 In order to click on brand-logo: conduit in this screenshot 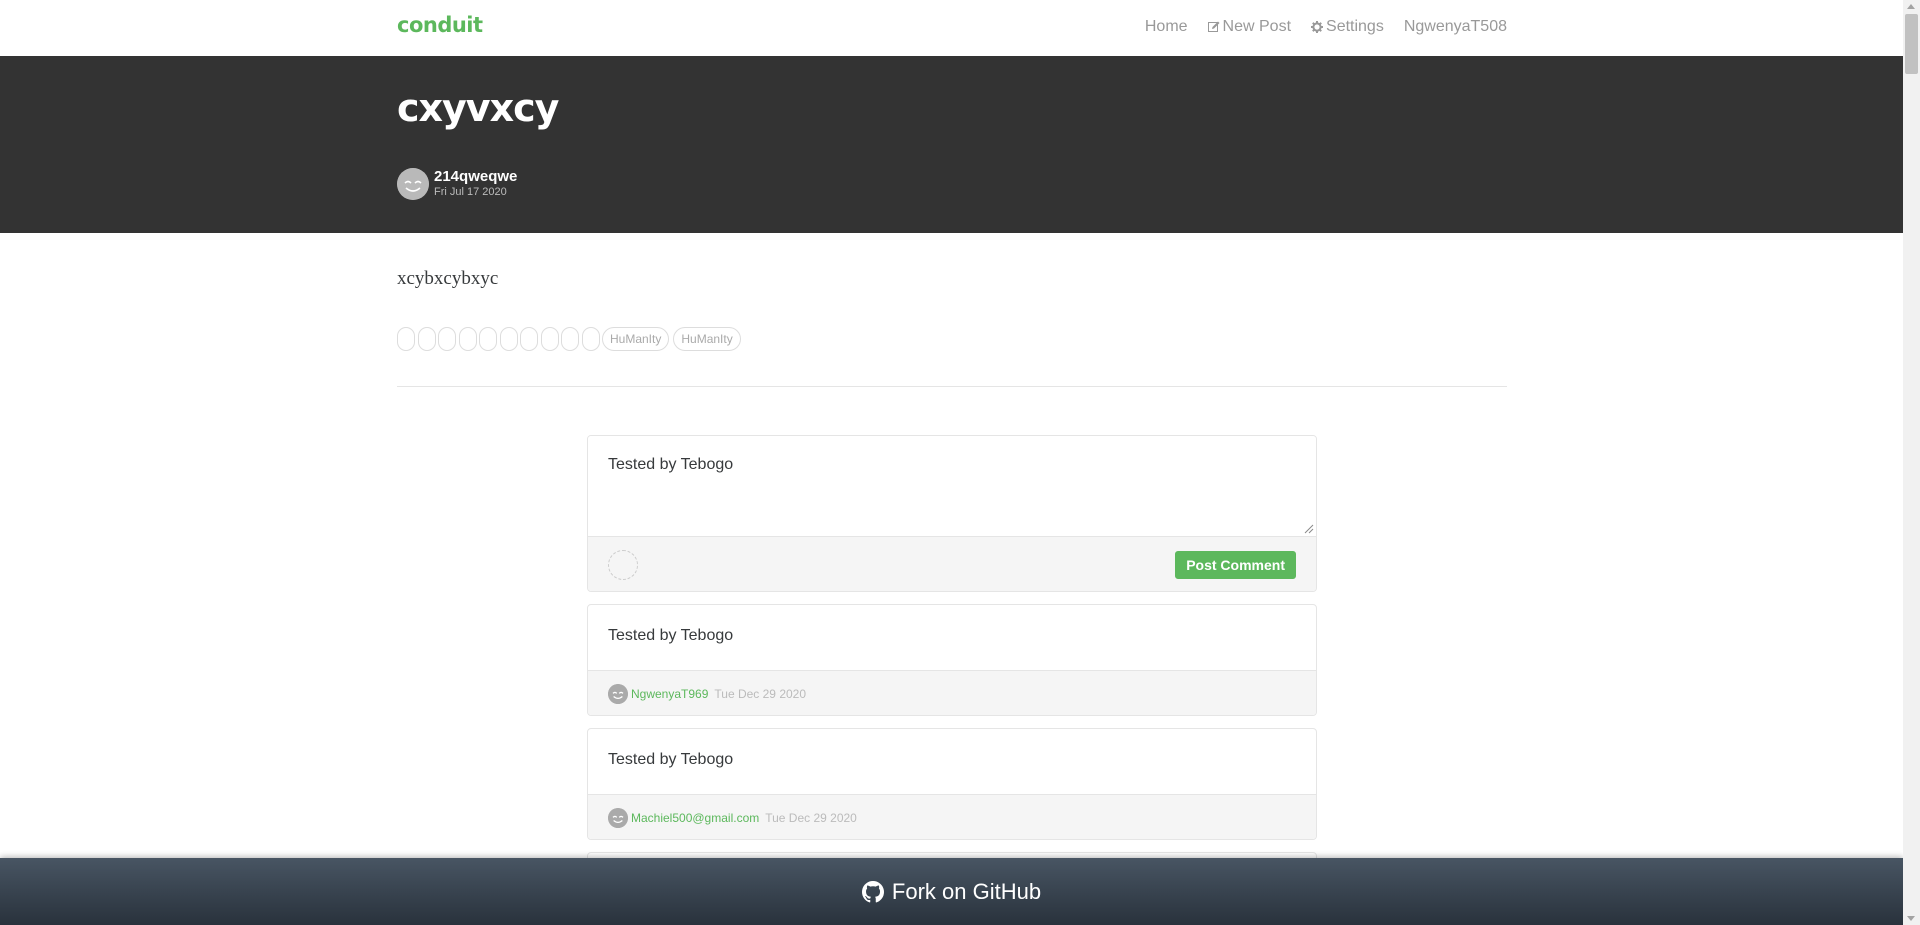, I will do `click(440, 25)`.